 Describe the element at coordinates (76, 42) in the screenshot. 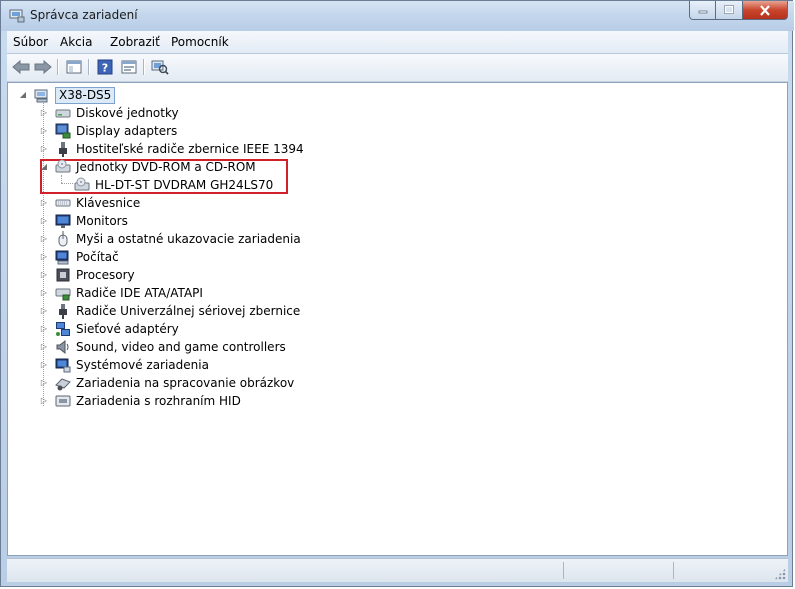

I see `menu-action: Akcia` at that location.